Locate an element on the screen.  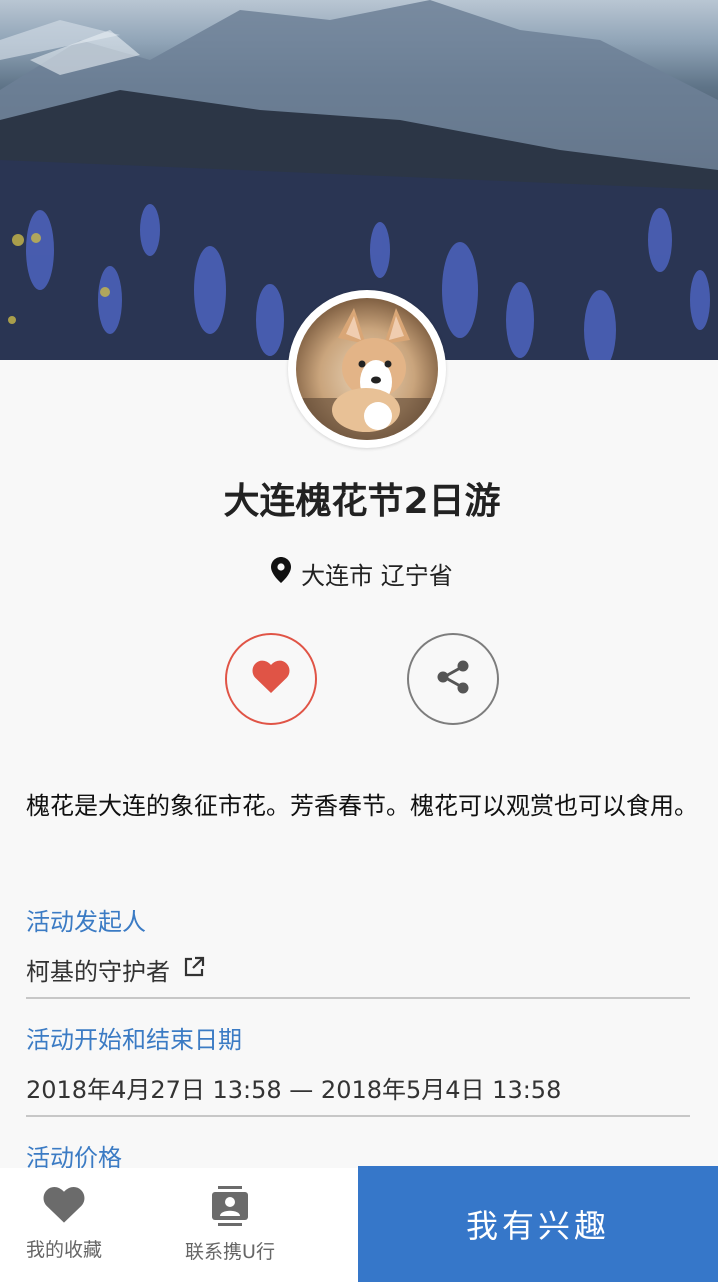
contact-card-icon is located at coordinates (230, 1208).